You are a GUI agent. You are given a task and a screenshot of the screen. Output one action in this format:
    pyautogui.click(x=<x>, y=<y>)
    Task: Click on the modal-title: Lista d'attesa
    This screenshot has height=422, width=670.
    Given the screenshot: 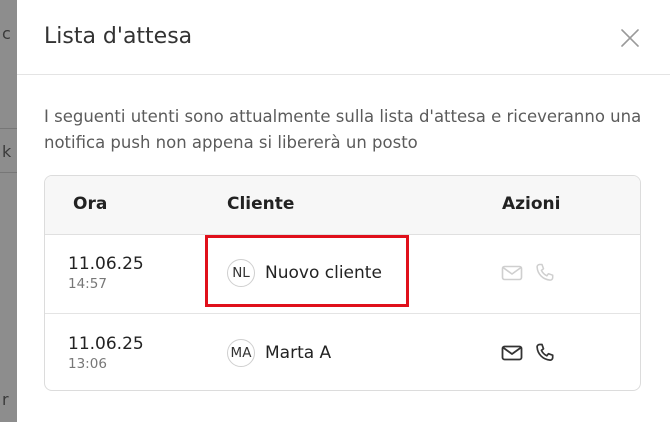 What is the action you would take?
    pyautogui.click(x=118, y=36)
    